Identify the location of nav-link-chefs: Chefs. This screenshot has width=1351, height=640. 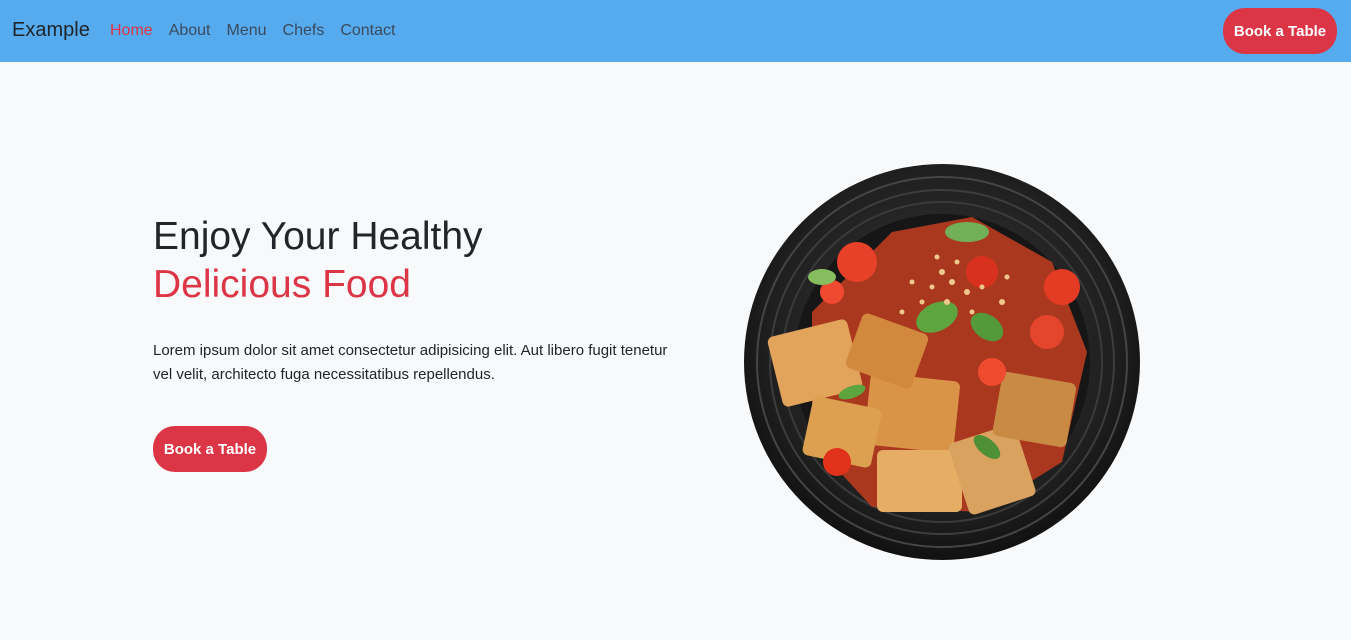
(304, 30).